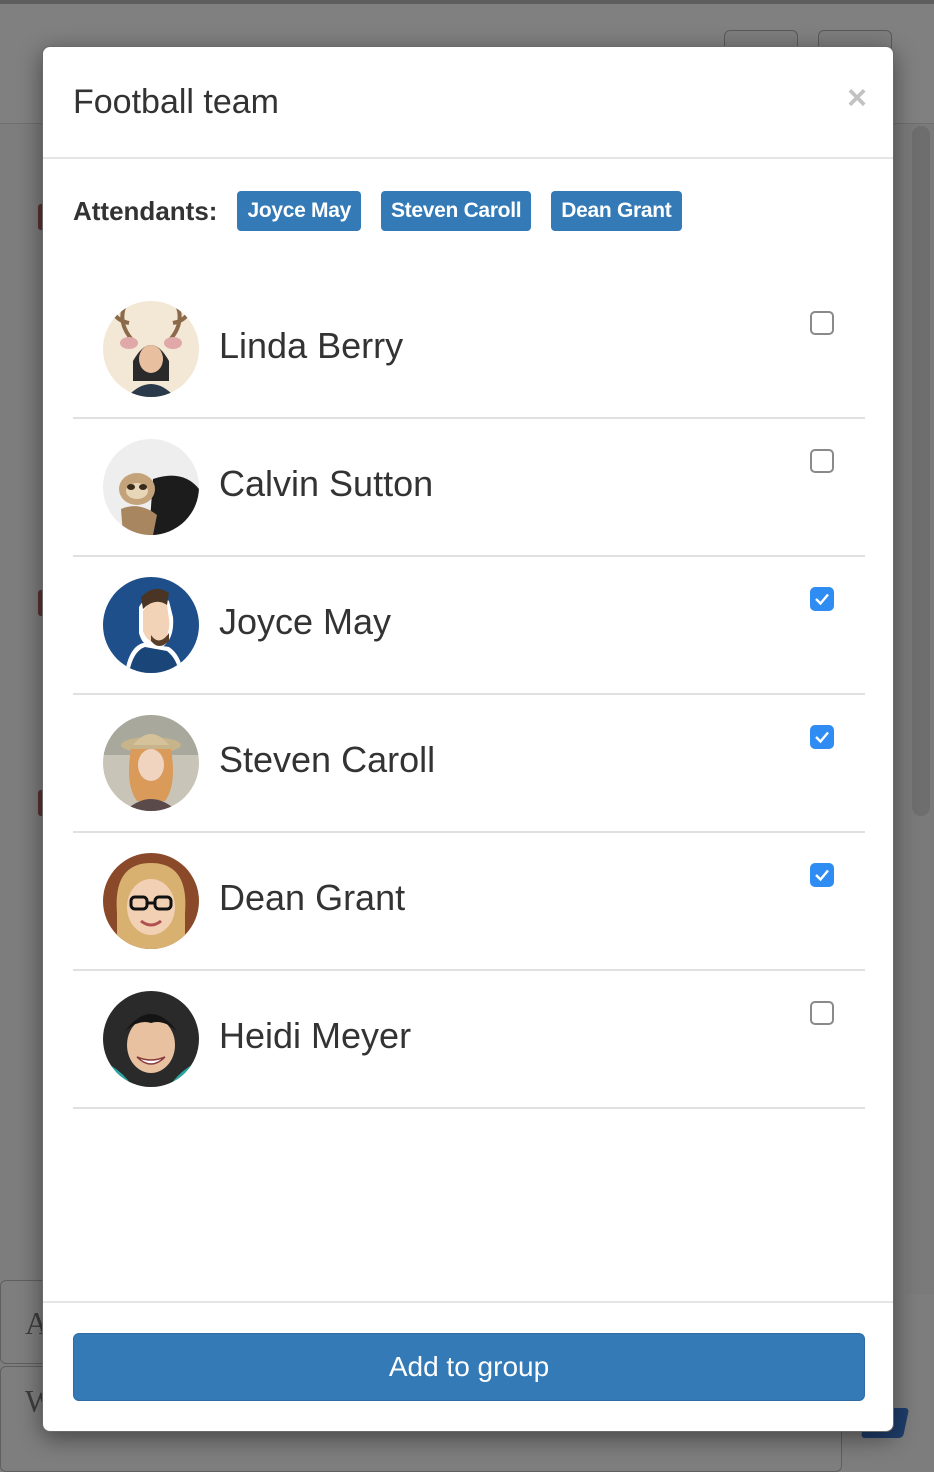 The width and height of the screenshot is (934, 1472). I want to click on attendant-tag: Steven Caroll, so click(456, 211).